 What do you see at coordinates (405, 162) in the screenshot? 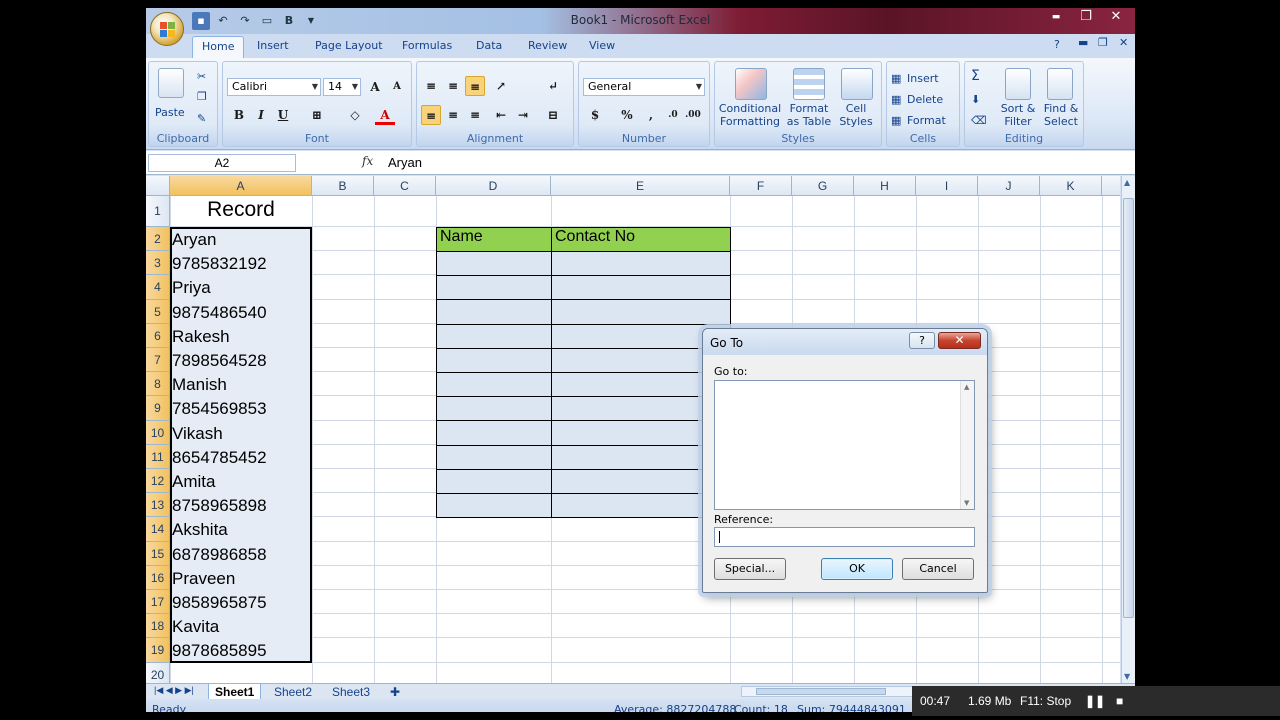
I see `formula-input: Aryan` at bounding box center [405, 162].